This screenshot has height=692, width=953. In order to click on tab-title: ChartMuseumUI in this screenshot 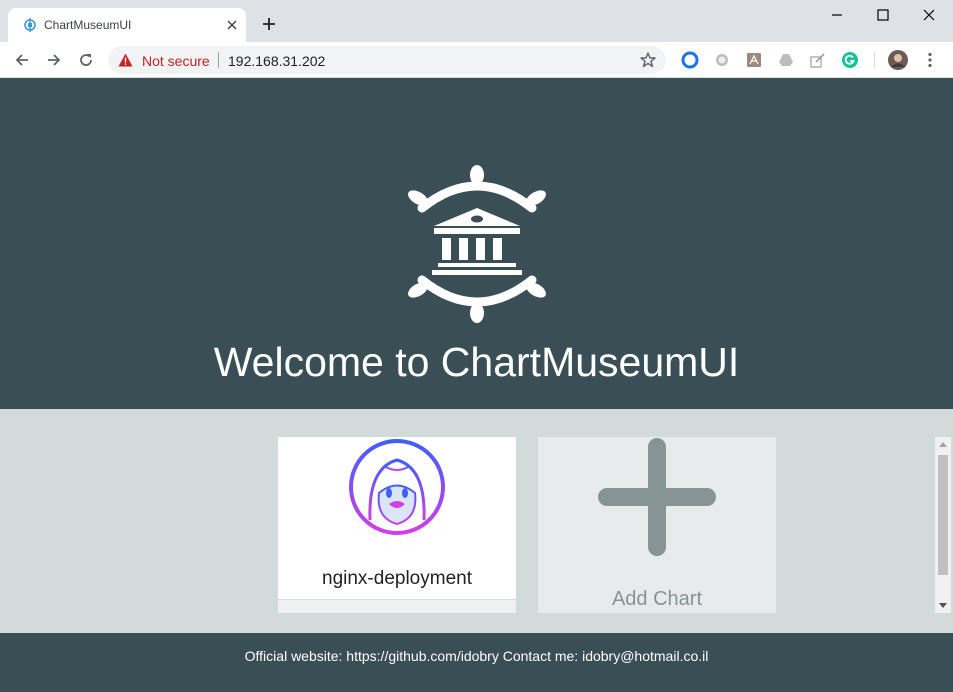, I will do `click(88, 25)`.